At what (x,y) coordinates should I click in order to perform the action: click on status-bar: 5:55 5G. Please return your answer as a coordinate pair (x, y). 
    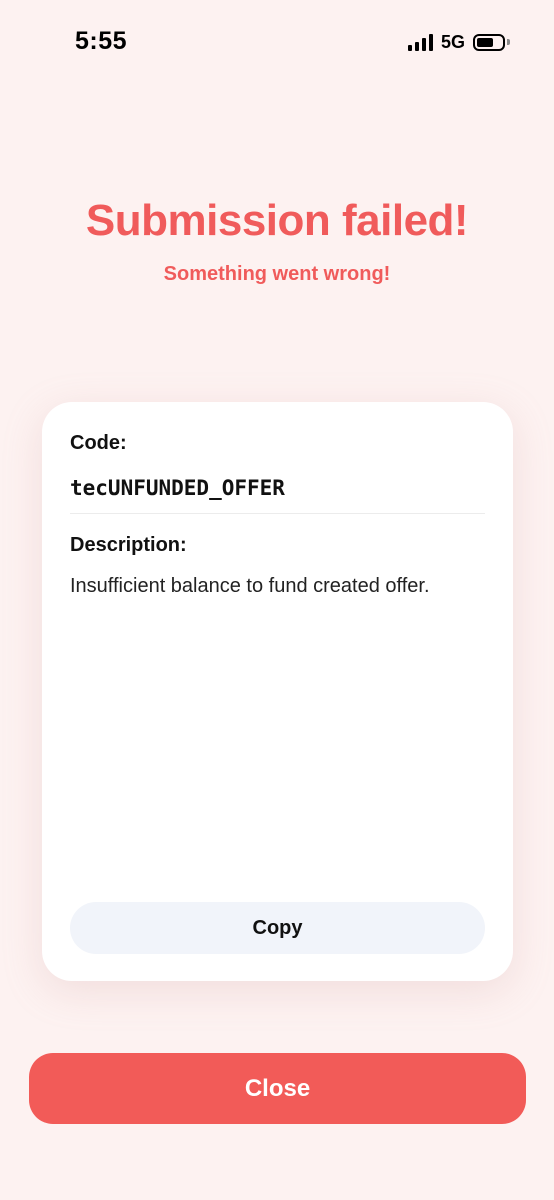
    Looking at the image, I should click on (277, 42).